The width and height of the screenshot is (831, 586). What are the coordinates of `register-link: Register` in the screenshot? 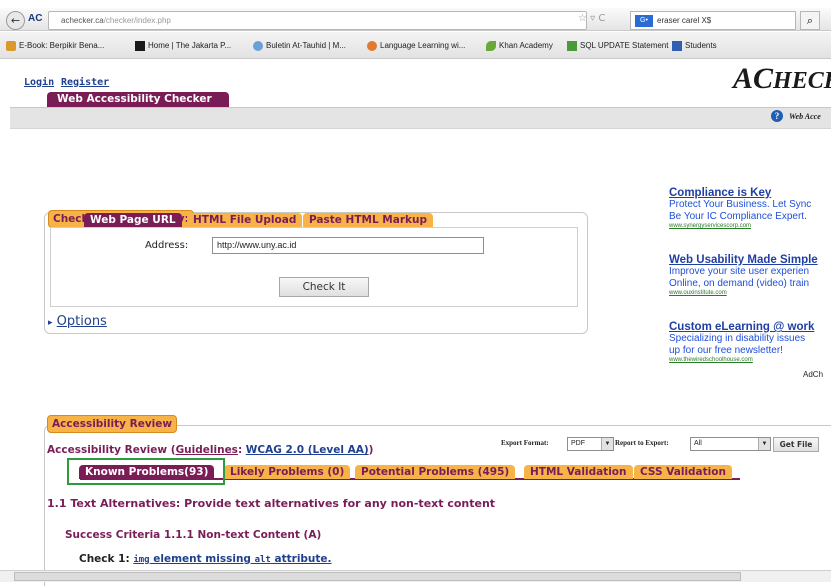 It's located at (85, 82).